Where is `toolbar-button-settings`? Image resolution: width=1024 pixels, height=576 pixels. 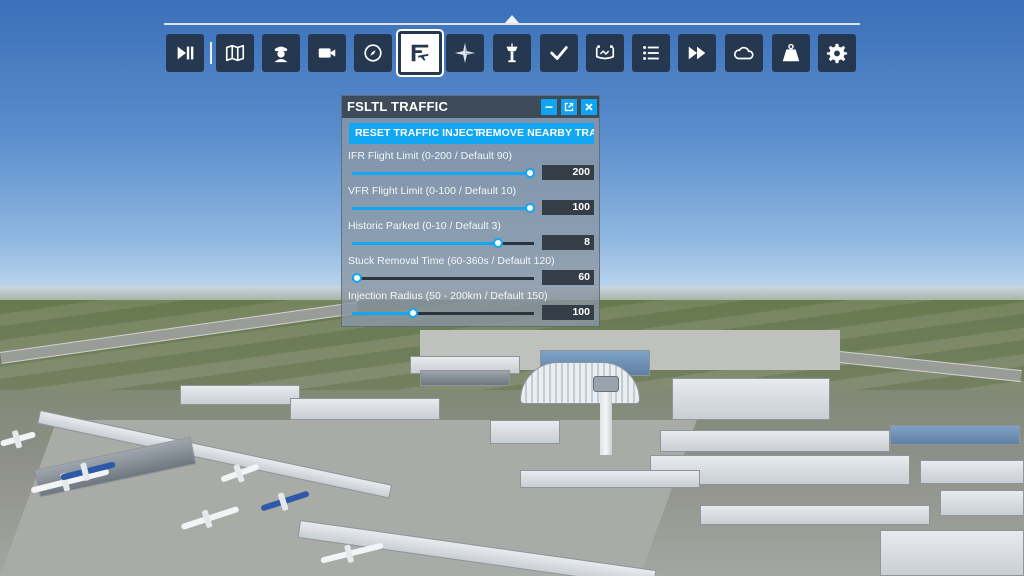
toolbar-button-settings is located at coordinates (837, 53).